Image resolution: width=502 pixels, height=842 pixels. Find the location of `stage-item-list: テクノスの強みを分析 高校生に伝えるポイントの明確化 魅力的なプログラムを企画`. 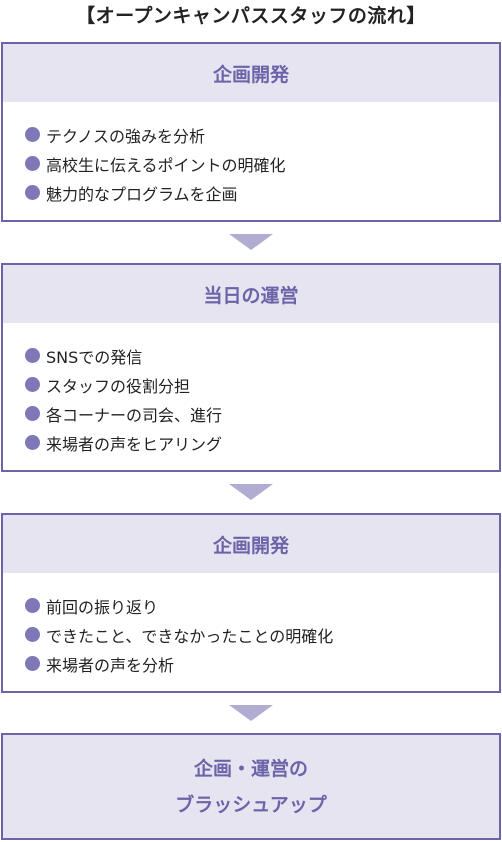

stage-item-list: テクノスの強みを分析 高校生に伝えるポイントの明確化 魅力的なプログラムを企画 is located at coordinates (251, 154).